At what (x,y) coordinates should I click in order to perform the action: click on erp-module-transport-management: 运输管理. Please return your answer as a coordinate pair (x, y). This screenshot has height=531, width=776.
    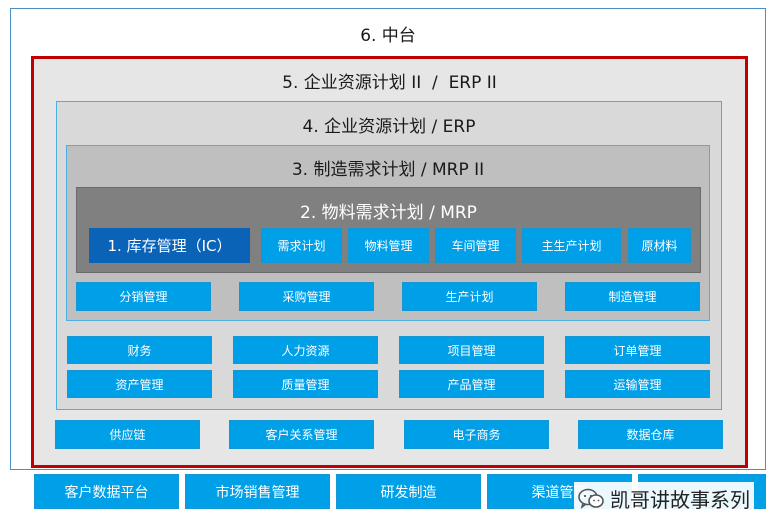
    Looking at the image, I should click on (637, 384).